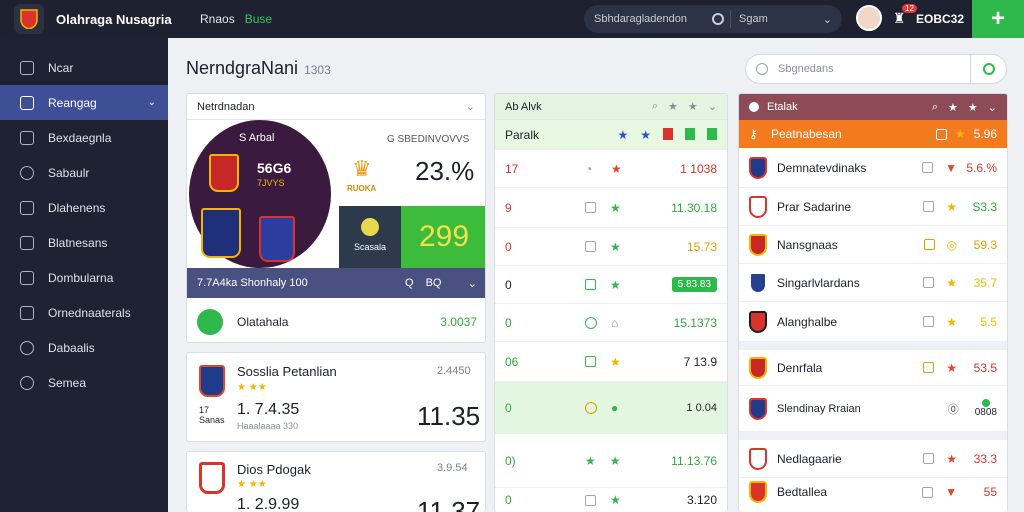 The height and width of the screenshot is (512, 1024). What do you see at coordinates (640, 19) in the screenshot?
I see `global-search-text: Sbhdaragladendon` at bounding box center [640, 19].